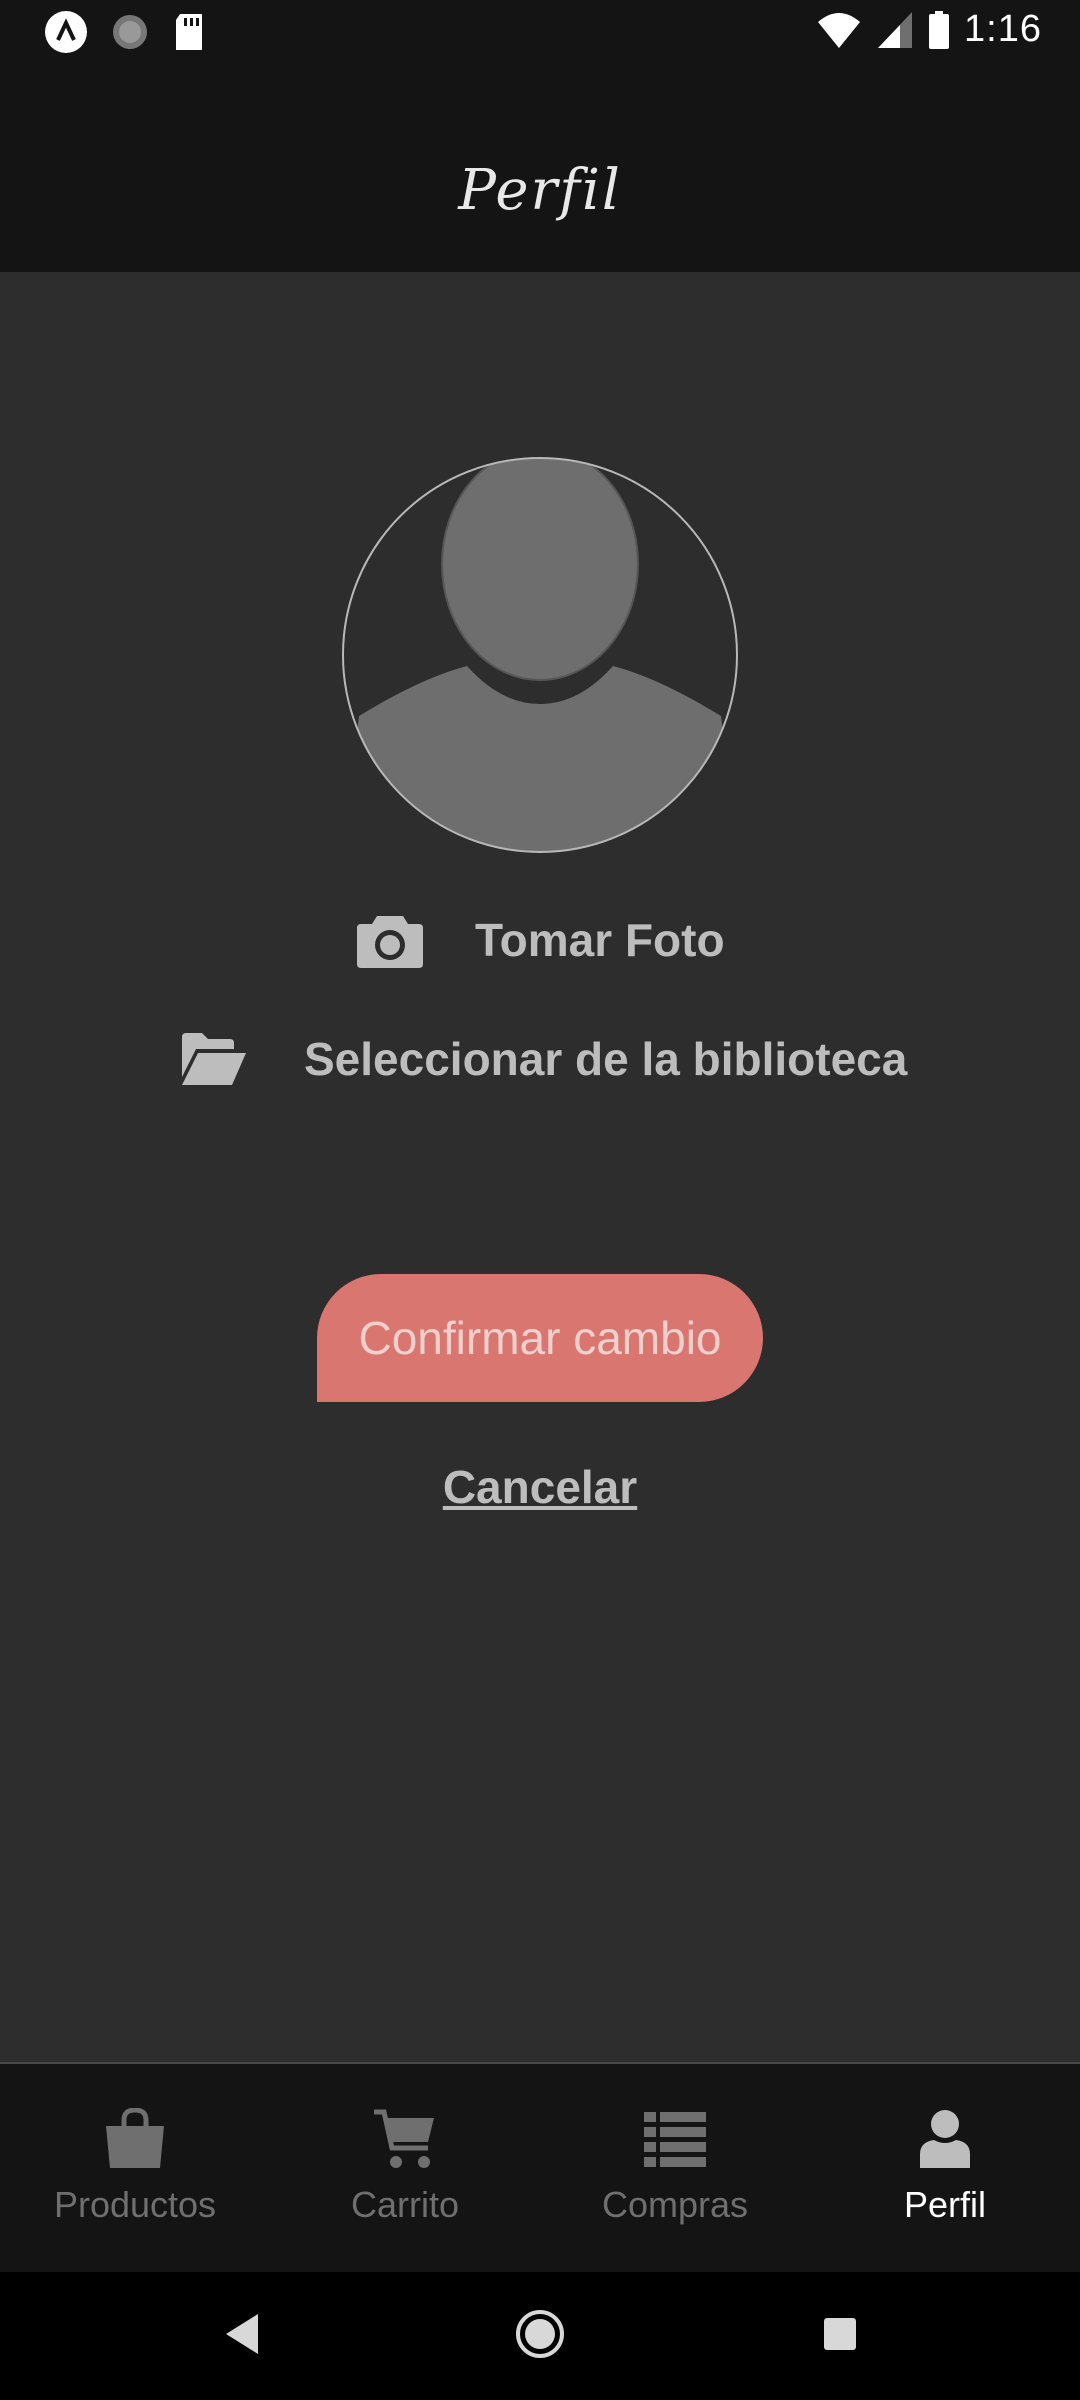 This screenshot has height=2400, width=1080. I want to click on wifi-icon, so click(839, 30).